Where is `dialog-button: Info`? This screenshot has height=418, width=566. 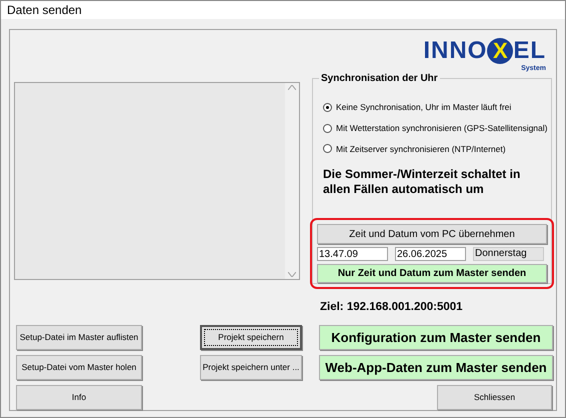
dialog-button: Info is located at coordinates (79, 397).